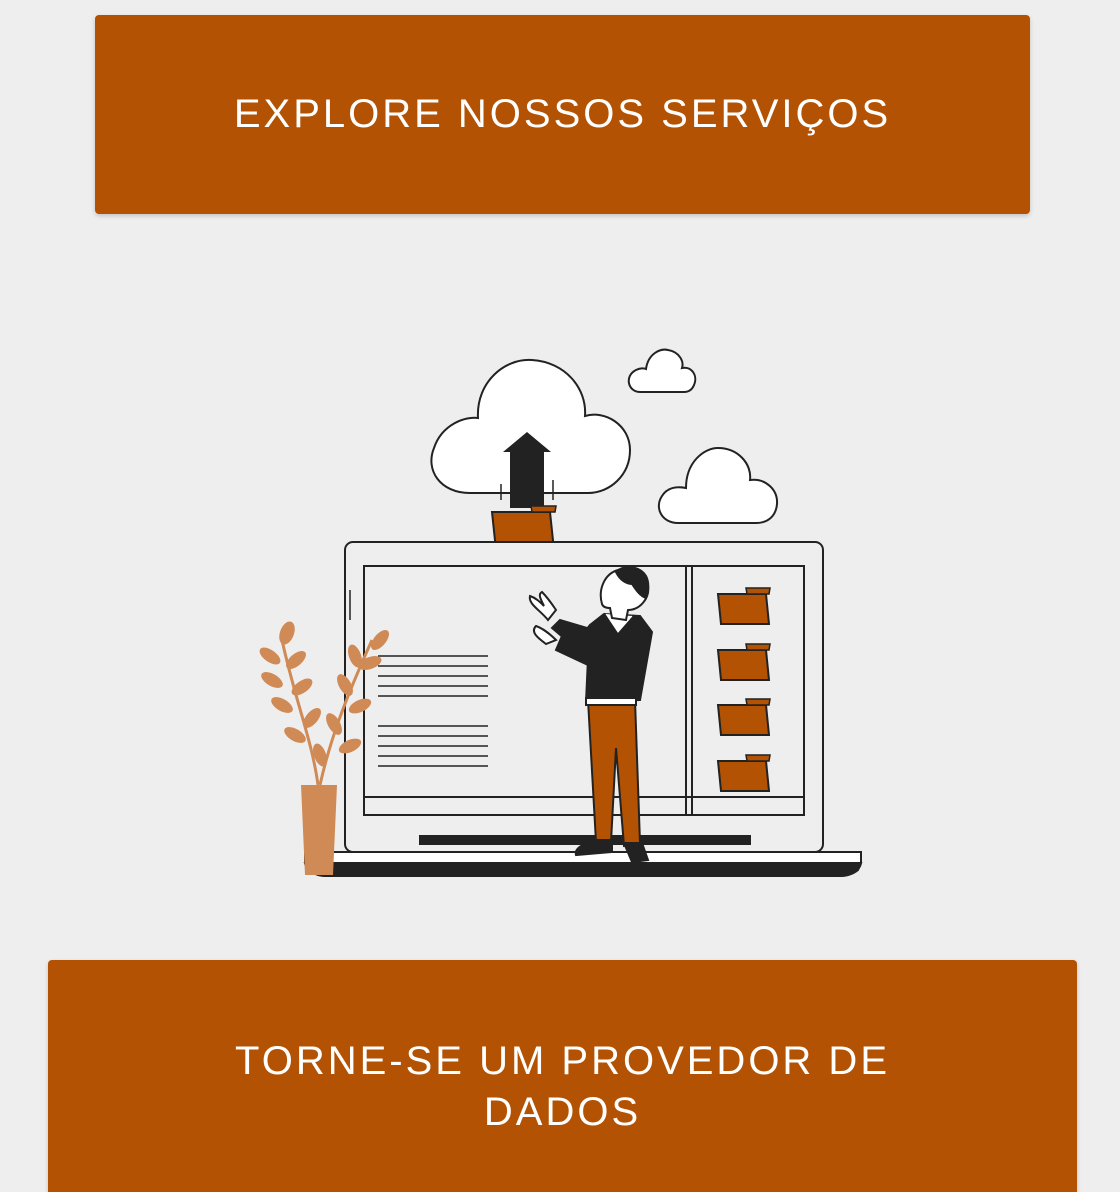 Image resolution: width=1120 pixels, height=1192 pixels. What do you see at coordinates (562, 1086) in the screenshot?
I see `become-provider-label: TORNE-SE UM PROVEDOR DE DADOS` at bounding box center [562, 1086].